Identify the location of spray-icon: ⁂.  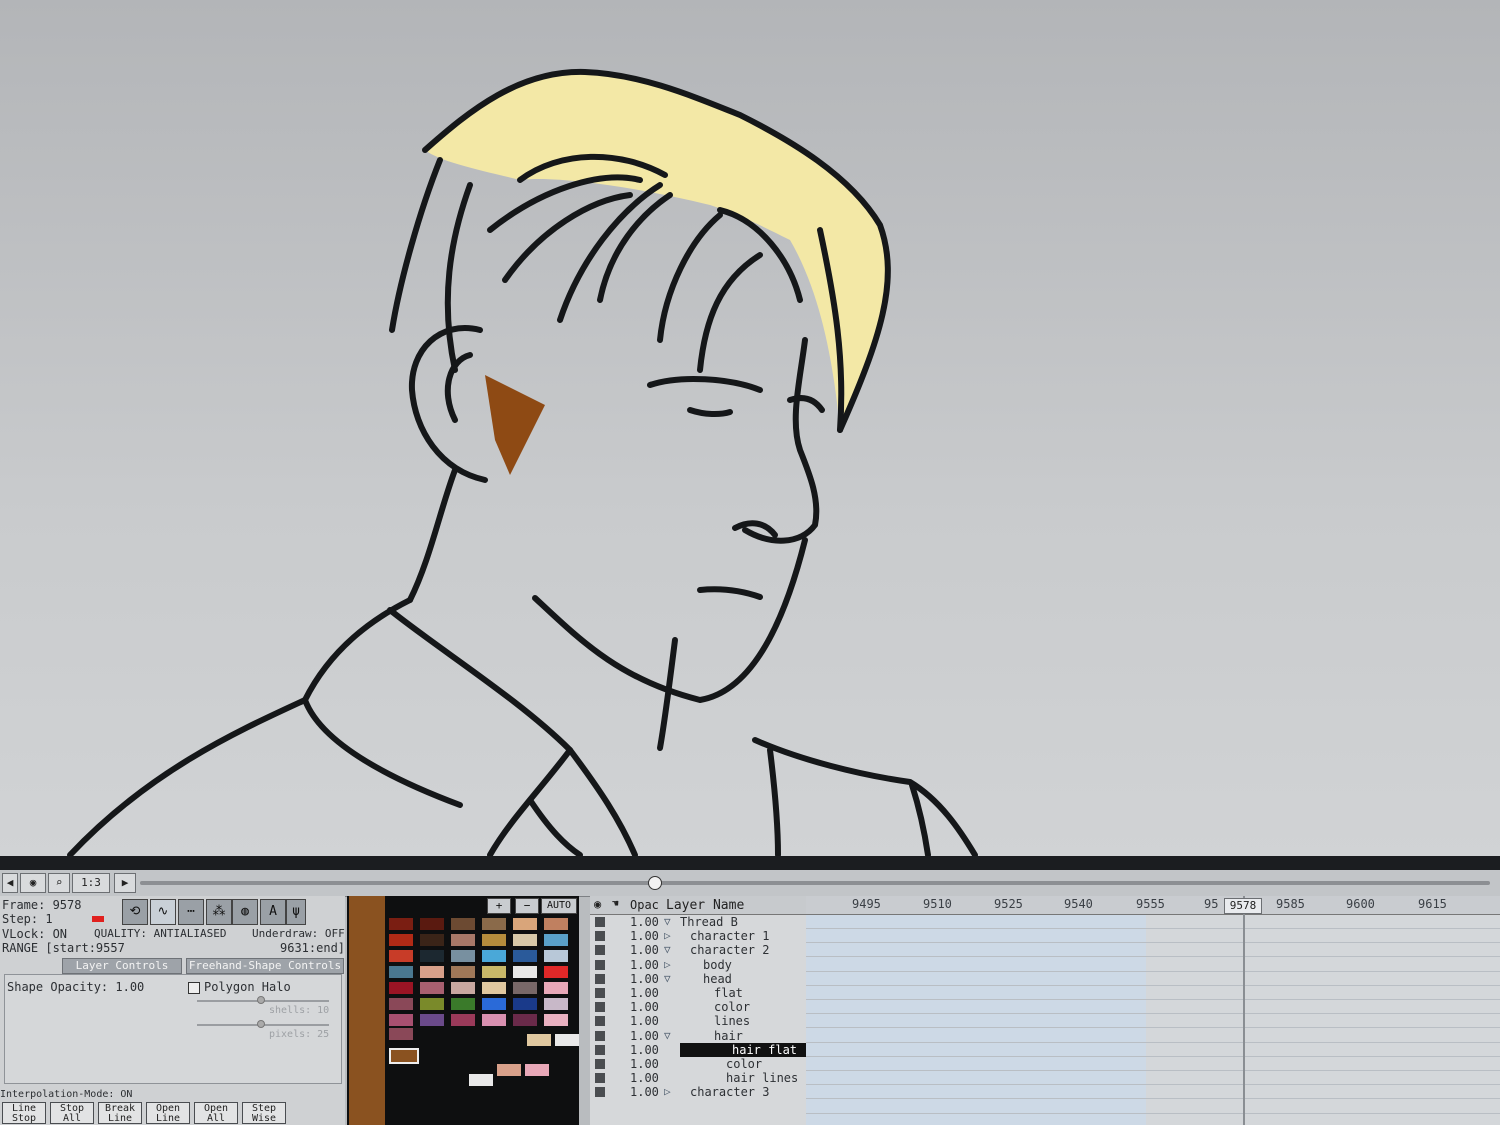
(219, 912).